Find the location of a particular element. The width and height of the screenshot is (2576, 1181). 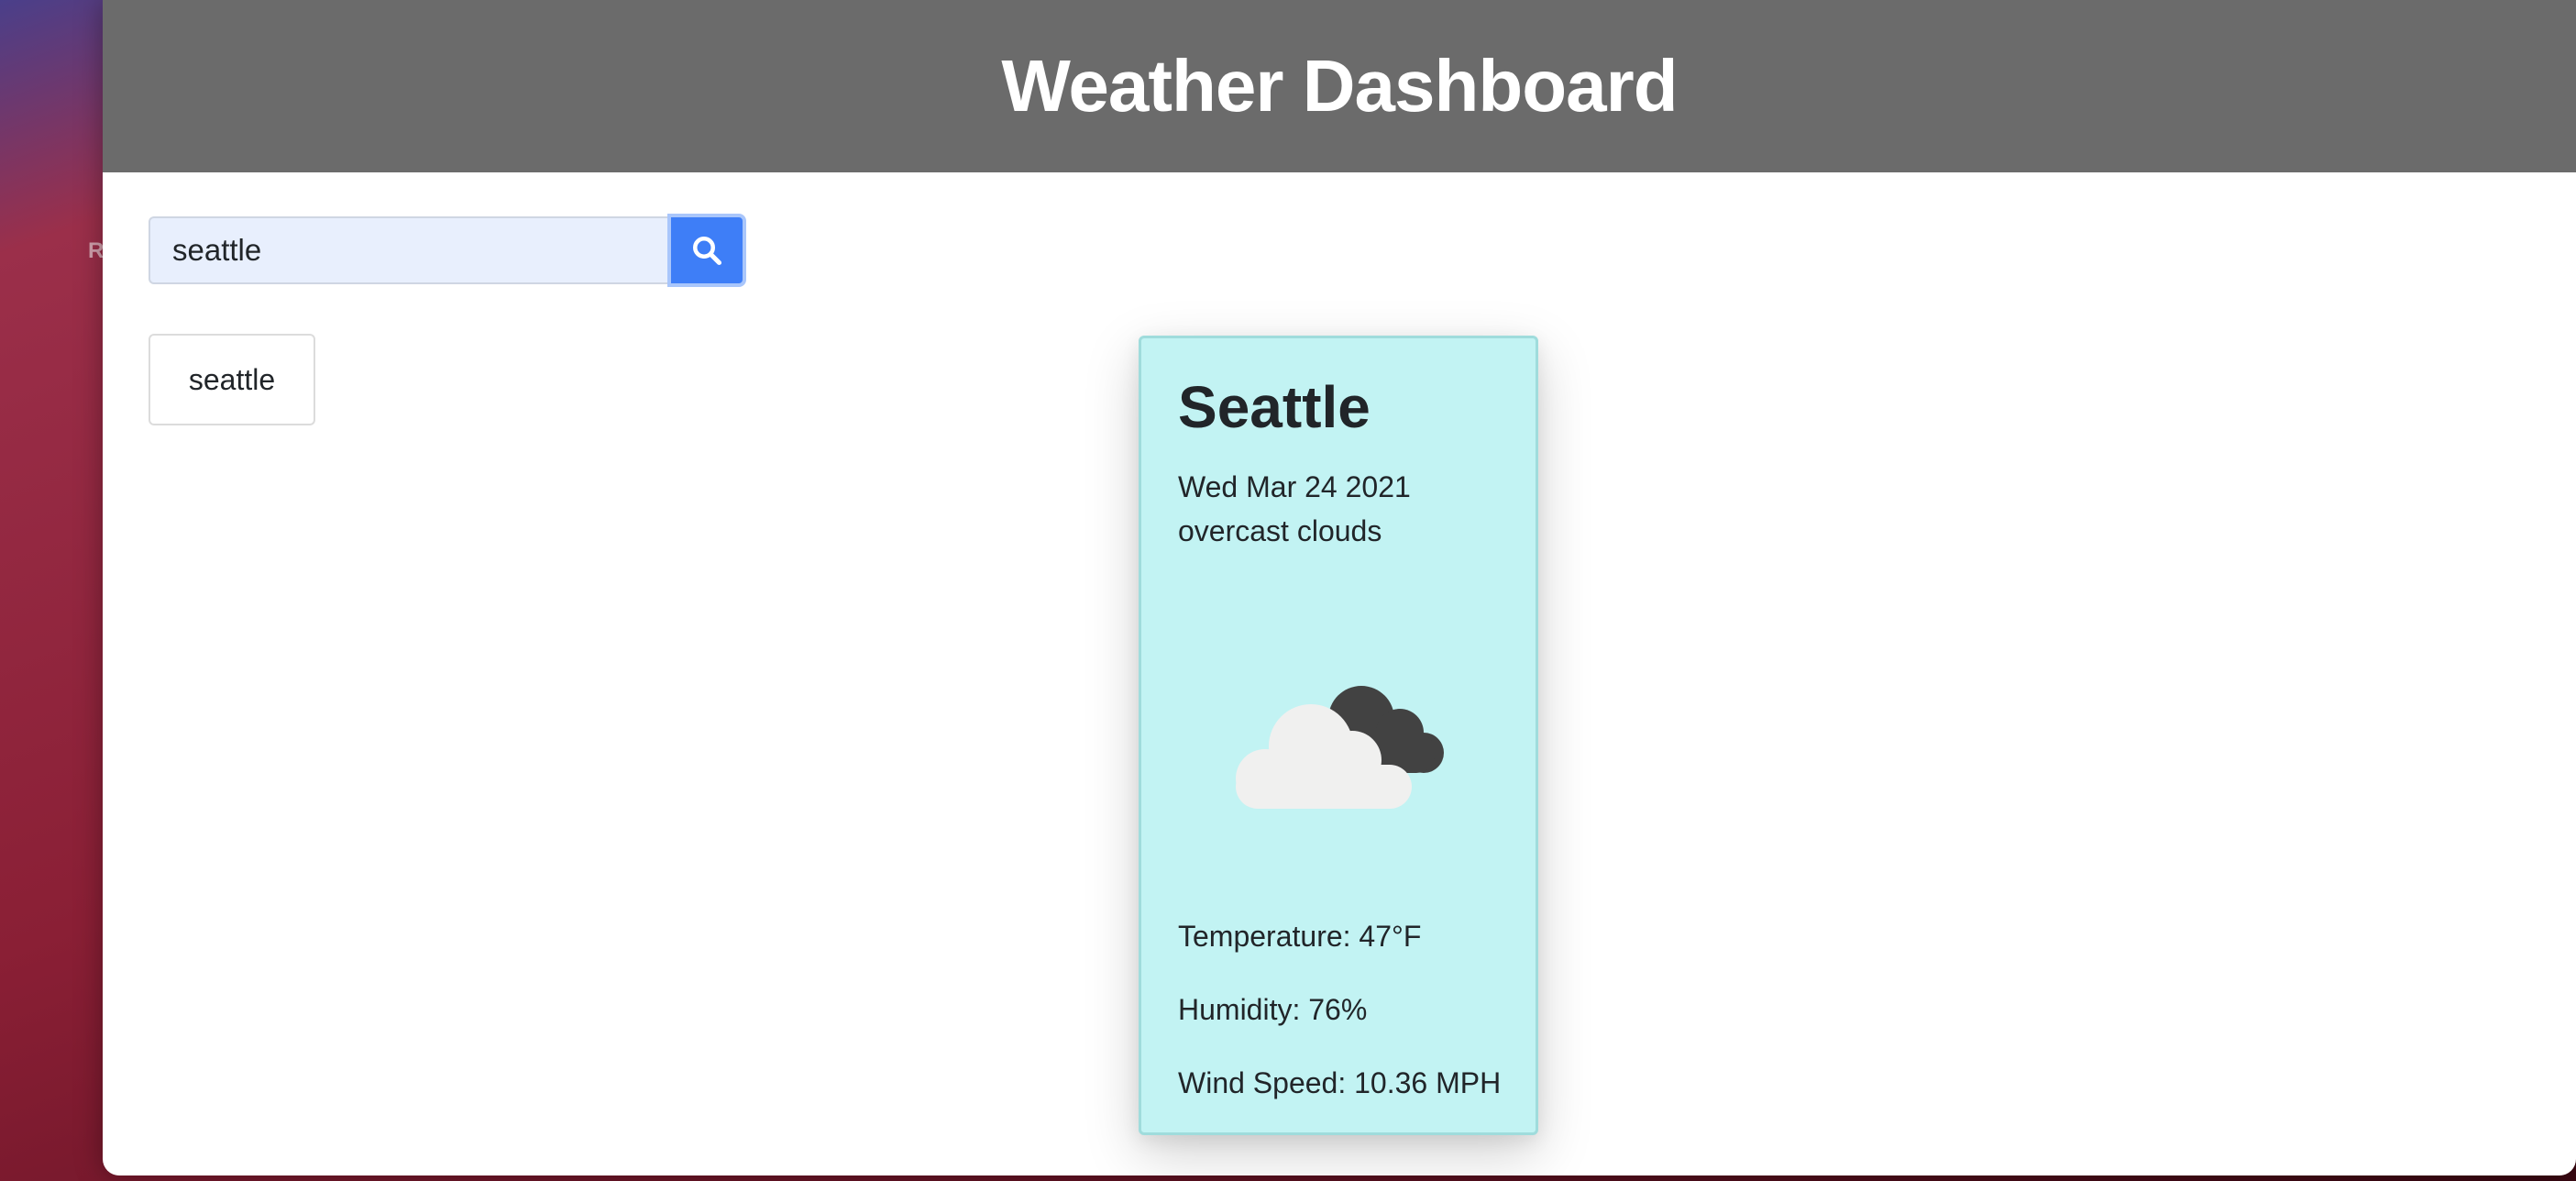

page-header: Weather Dashboard is located at coordinates (1339, 86).